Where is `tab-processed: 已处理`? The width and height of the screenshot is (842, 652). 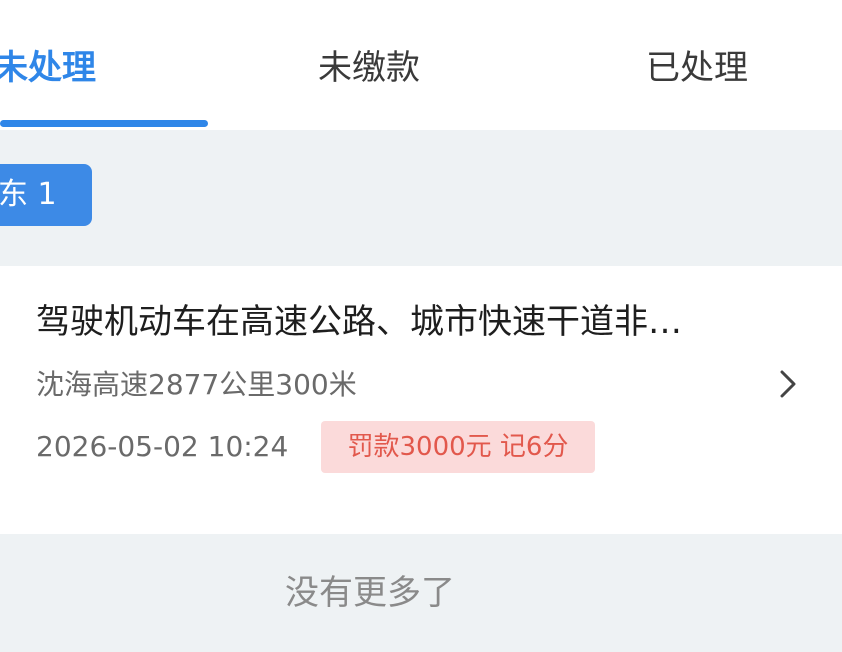 tab-processed: 已处理 is located at coordinates (697, 68).